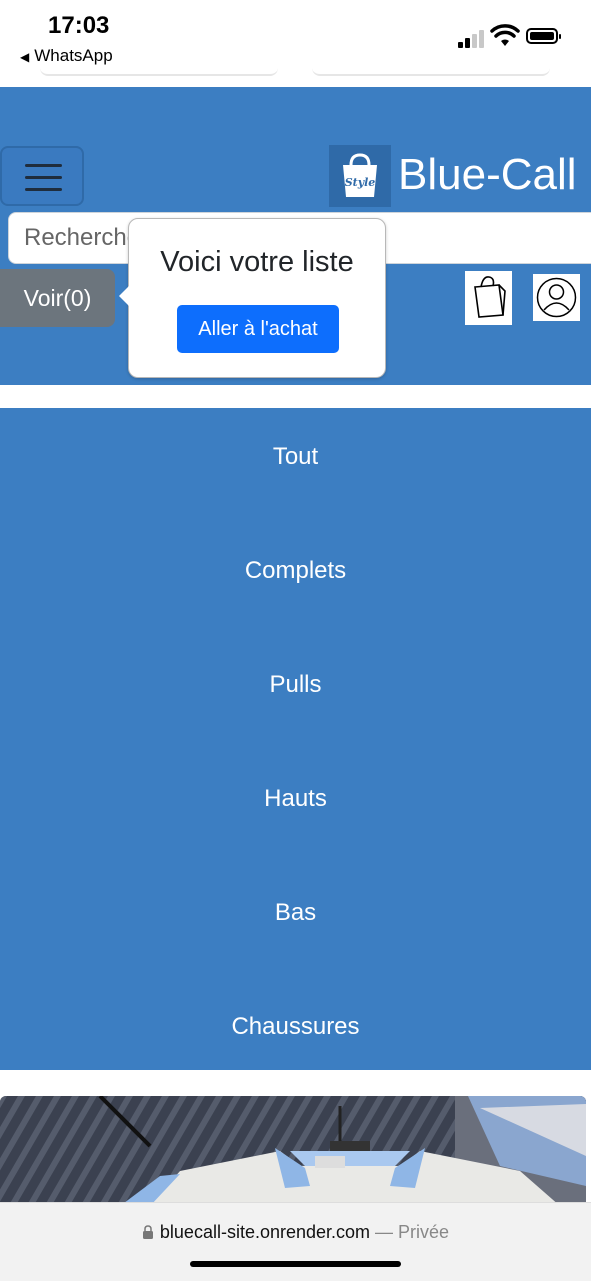 This screenshot has width=591, height=1281. Describe the element at coordinates (295, 1264) in the screenshot. I see `home-indicator` at that location.